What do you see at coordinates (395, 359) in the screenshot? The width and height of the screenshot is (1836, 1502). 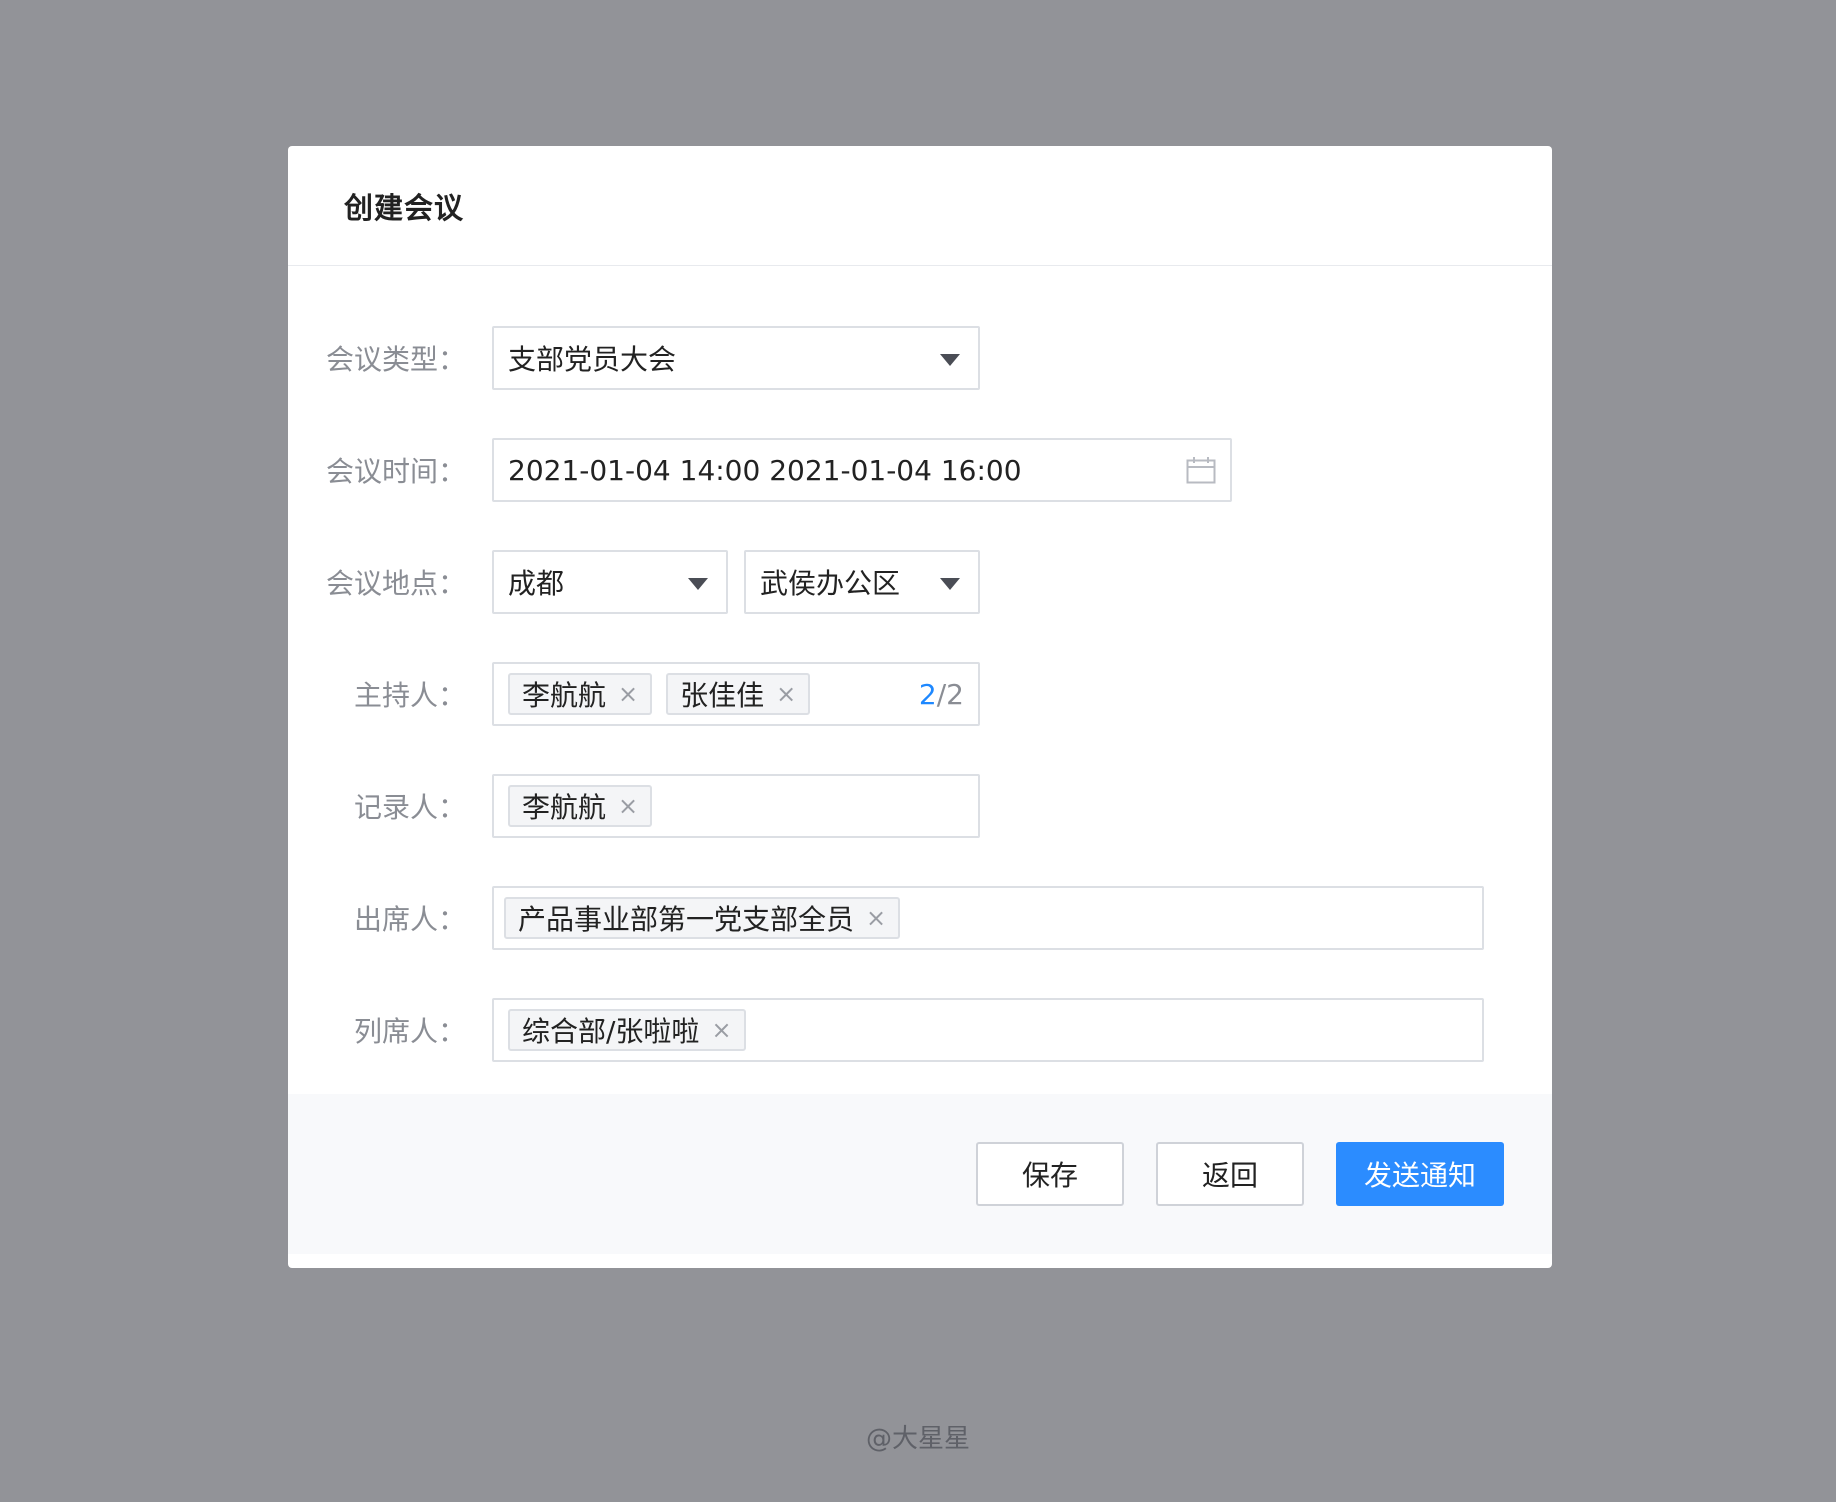 I see `meeting-type-label: 会议类型：` at bounding box center [395, 359].